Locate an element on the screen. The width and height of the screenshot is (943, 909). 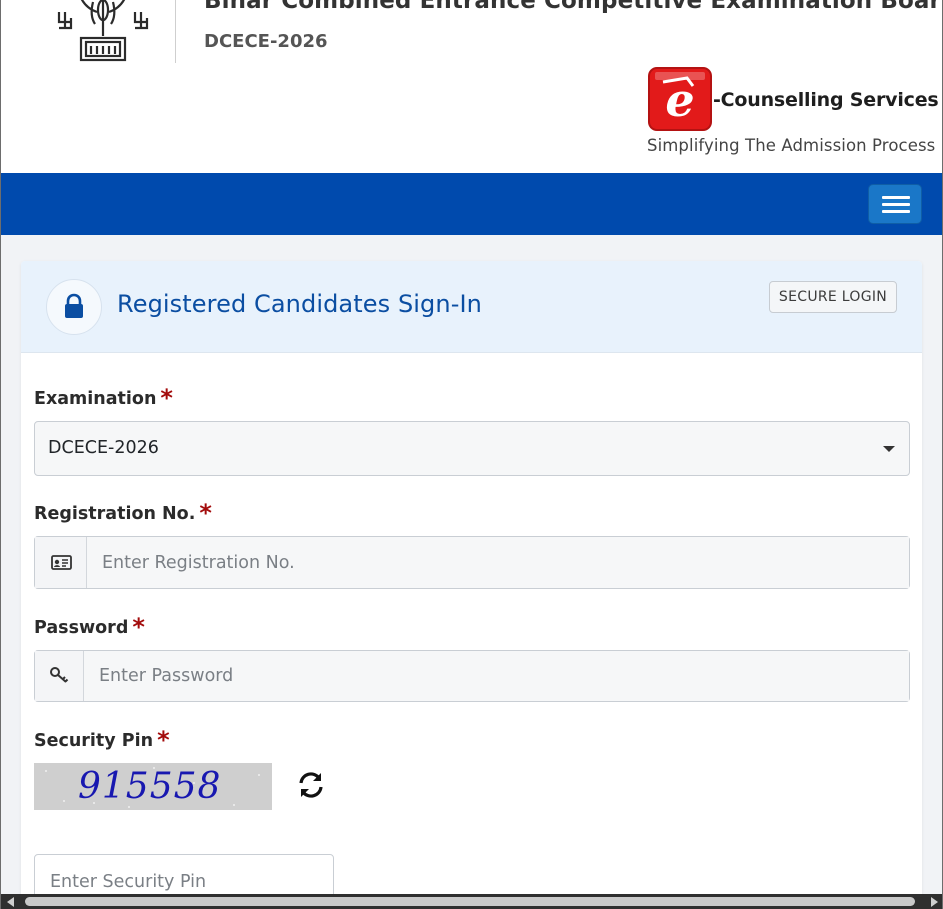
lock-icon is located at coordinates (74, 305).